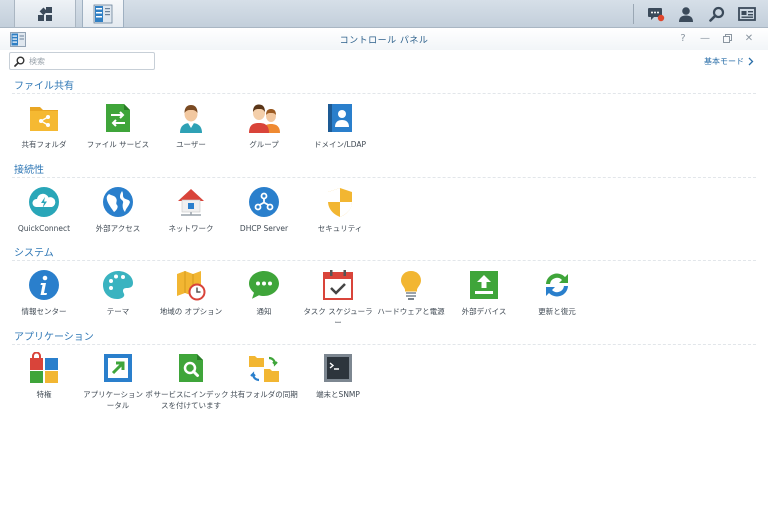 This screenshot has height=505, width=768. Describe the element at coordinates (191, 144) in the screenshot. I see `item-label: ユーザー` at that location.